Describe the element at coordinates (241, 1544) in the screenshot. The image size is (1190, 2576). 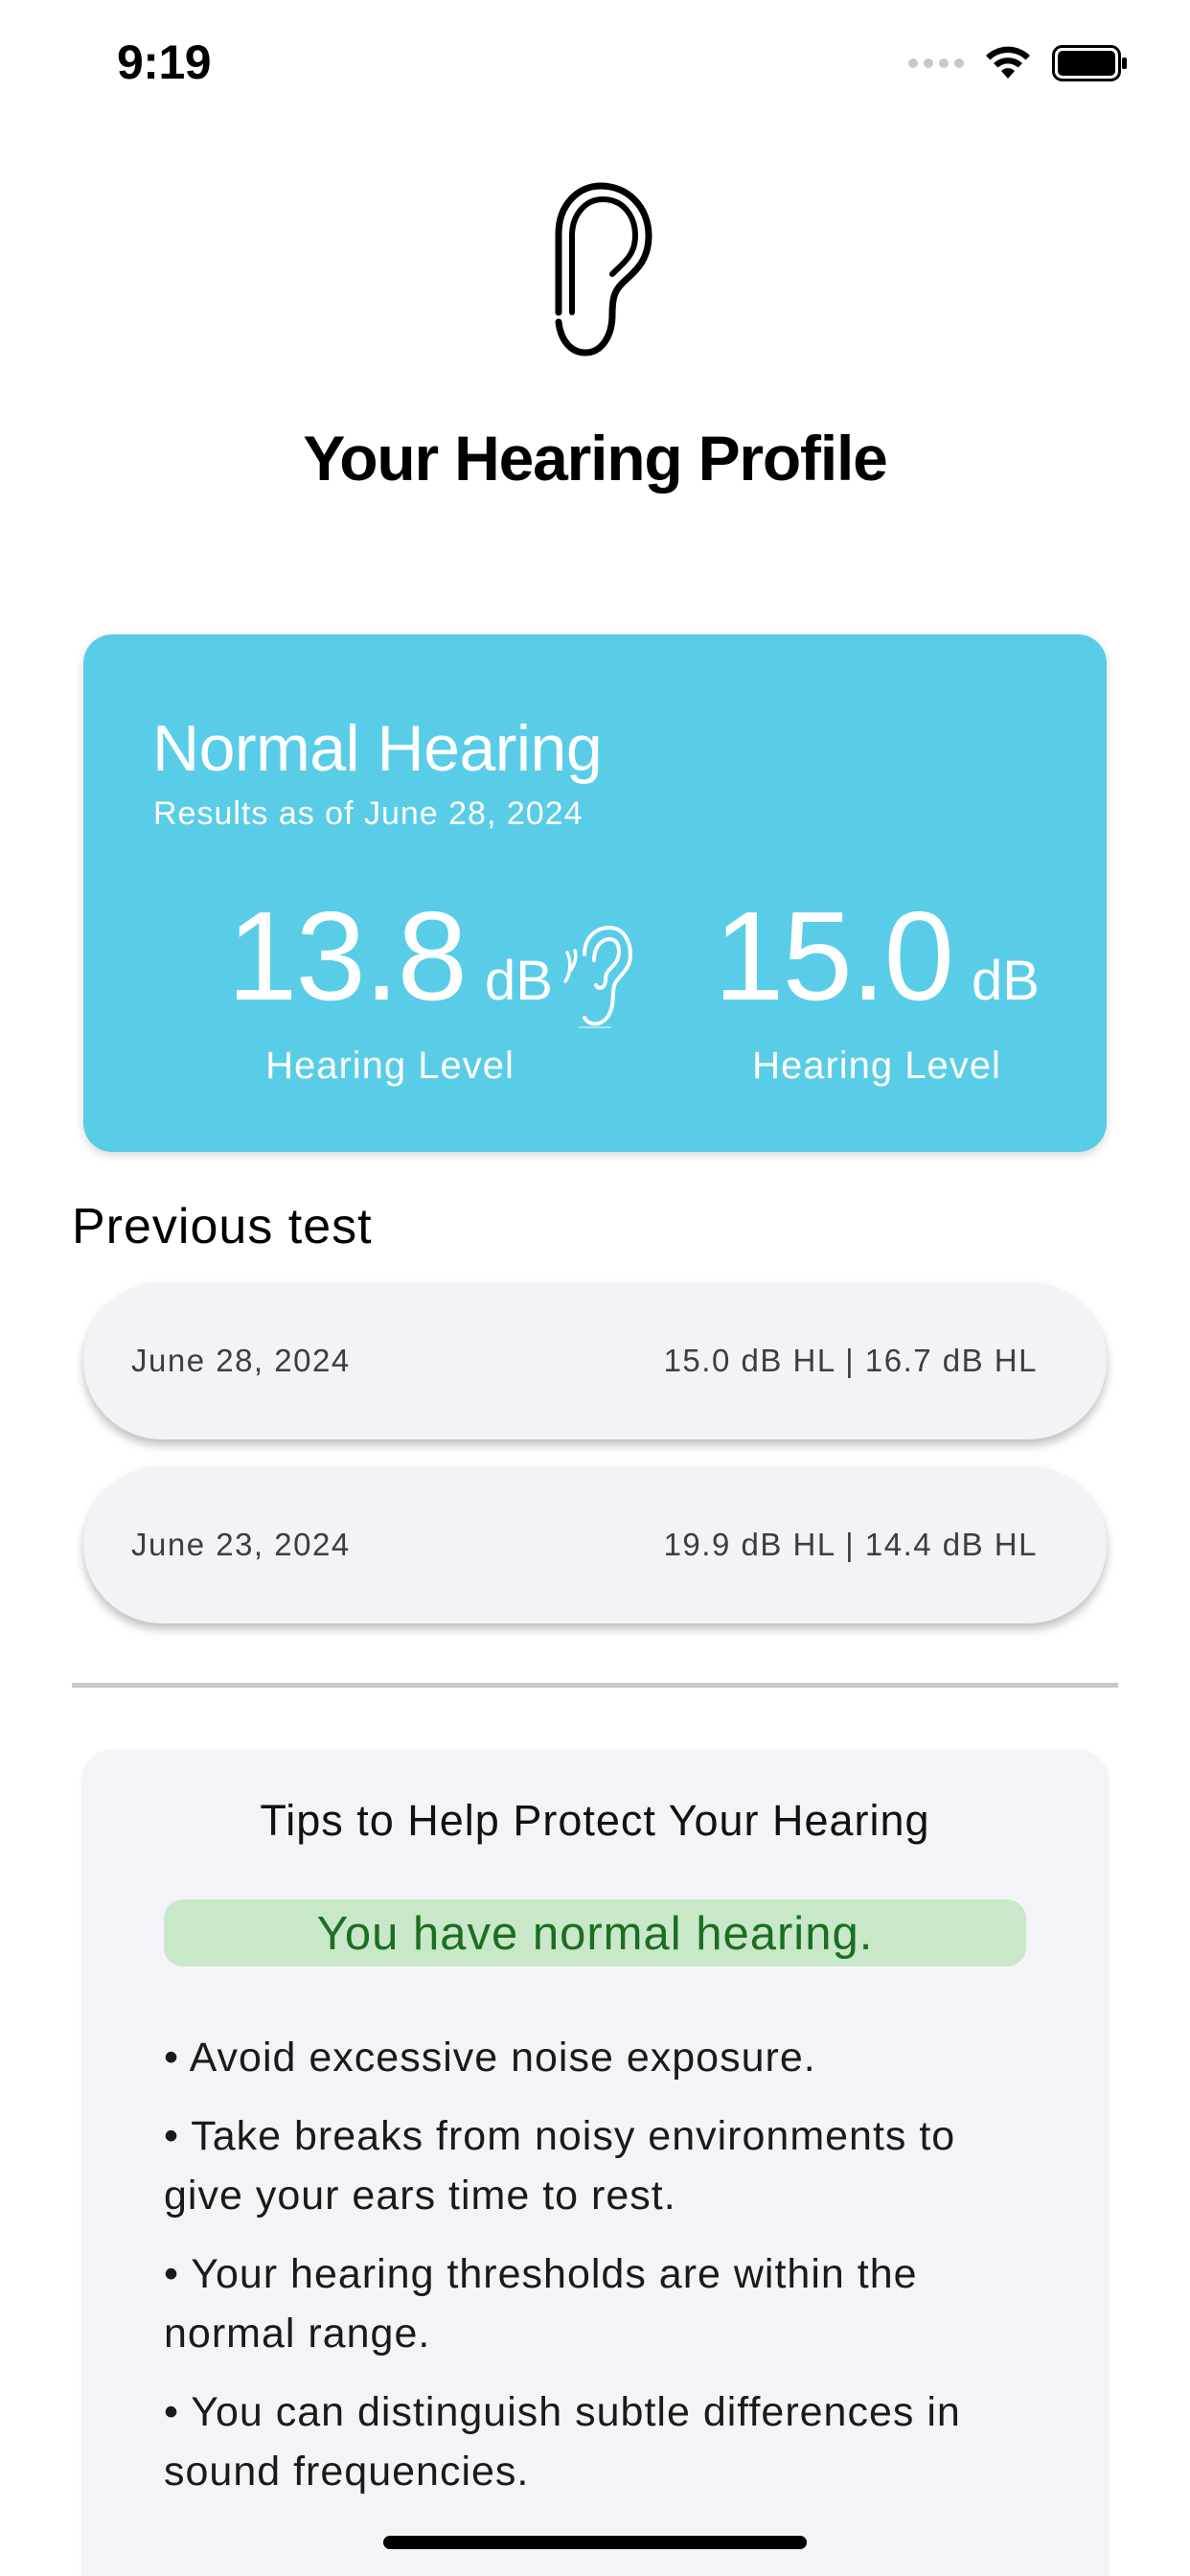
I see `test-date: June 23, 2024` at that location.